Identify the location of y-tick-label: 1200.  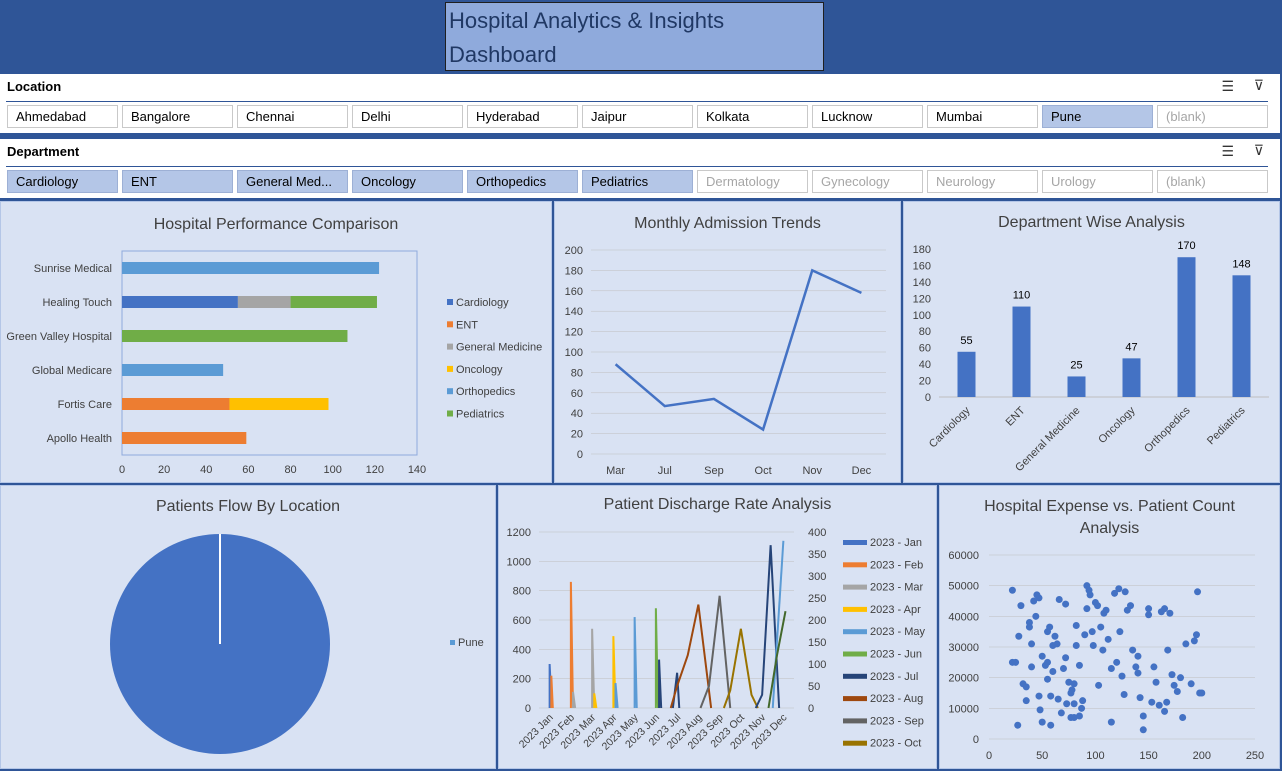
(519, 533).